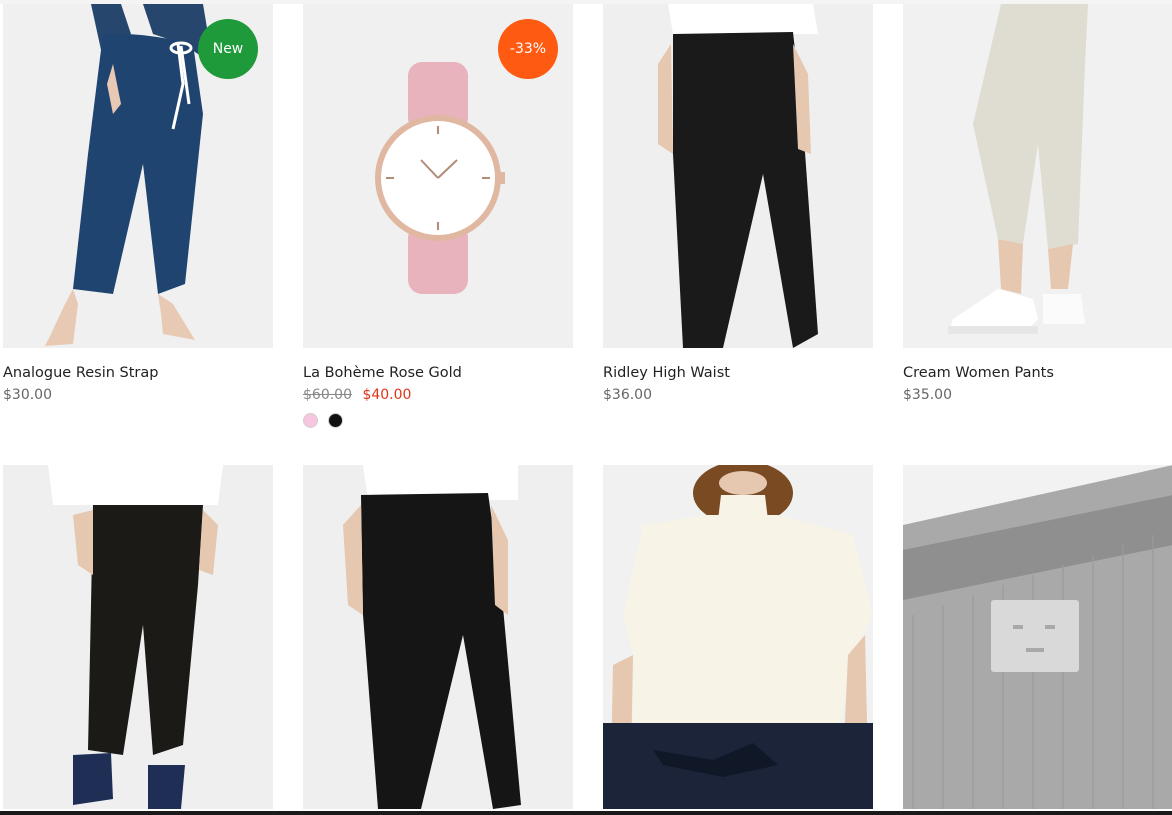 Image resolution: width=1172 pixels, height=815 pixels. I want to click on black-trousers-image, so click(738, 176).